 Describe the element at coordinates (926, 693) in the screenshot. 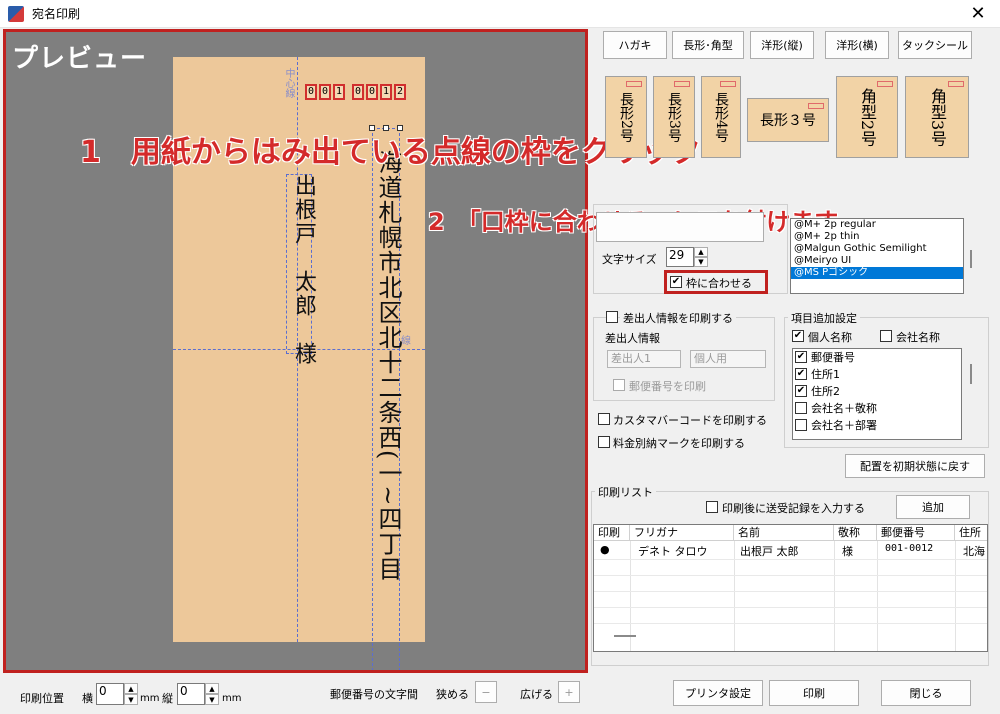

I see `close-button: 閉じる` at that location.